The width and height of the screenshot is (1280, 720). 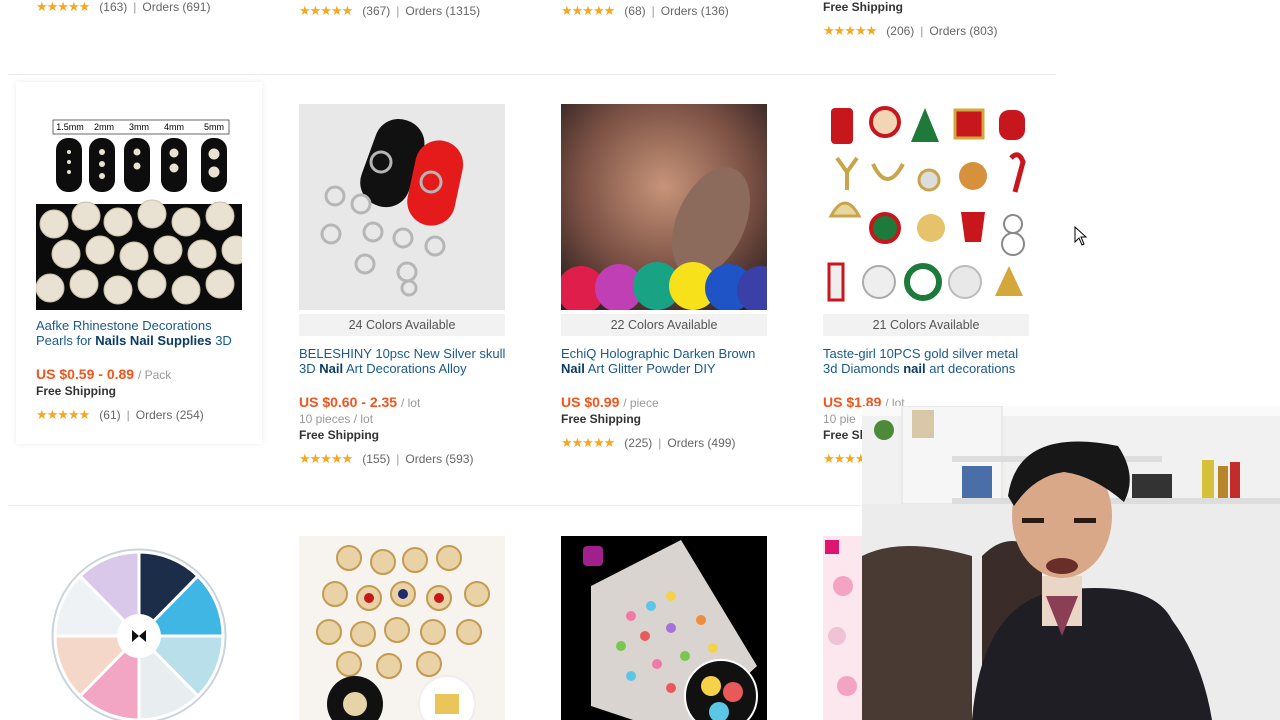 I want to click on pearl-nails-image: 1.5mm 2mm 3mm 4mm 5mm, so click(x=139, y=207).